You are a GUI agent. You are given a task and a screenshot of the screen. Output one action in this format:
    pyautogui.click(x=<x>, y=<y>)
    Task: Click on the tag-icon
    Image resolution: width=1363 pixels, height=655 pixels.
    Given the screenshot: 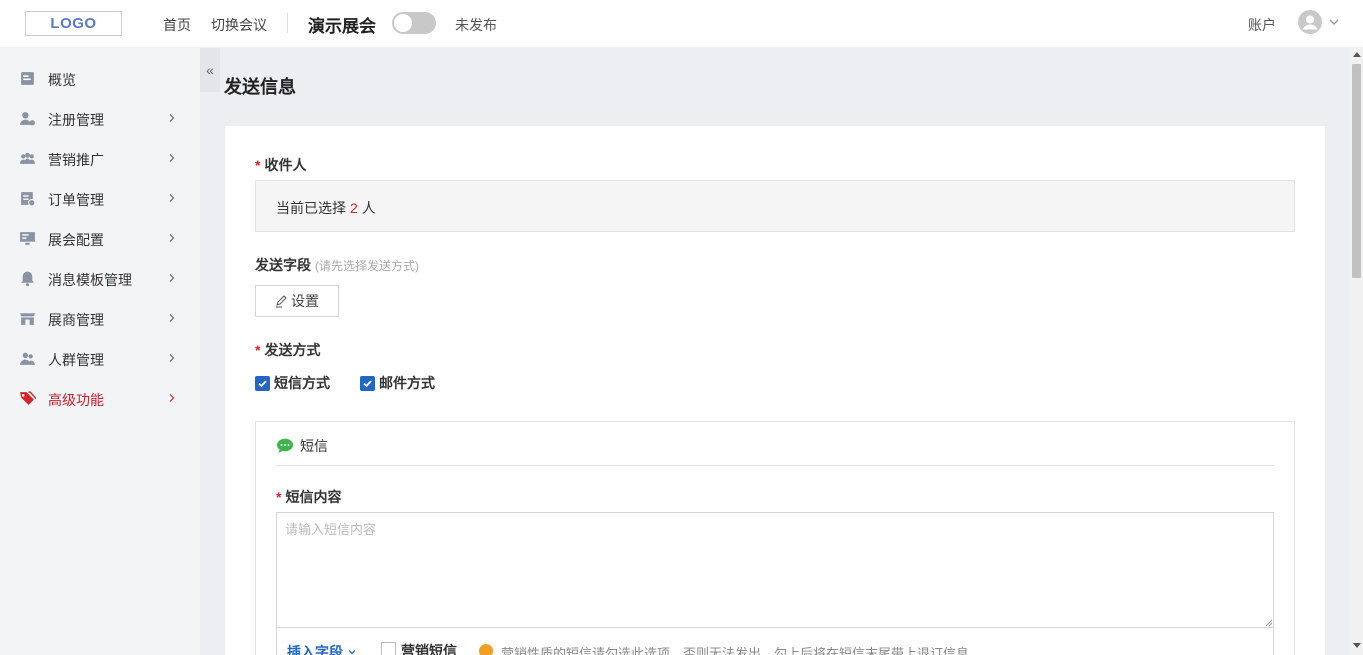 What is the action you would take?
    pyautogui.click(x=28, y=398)
    